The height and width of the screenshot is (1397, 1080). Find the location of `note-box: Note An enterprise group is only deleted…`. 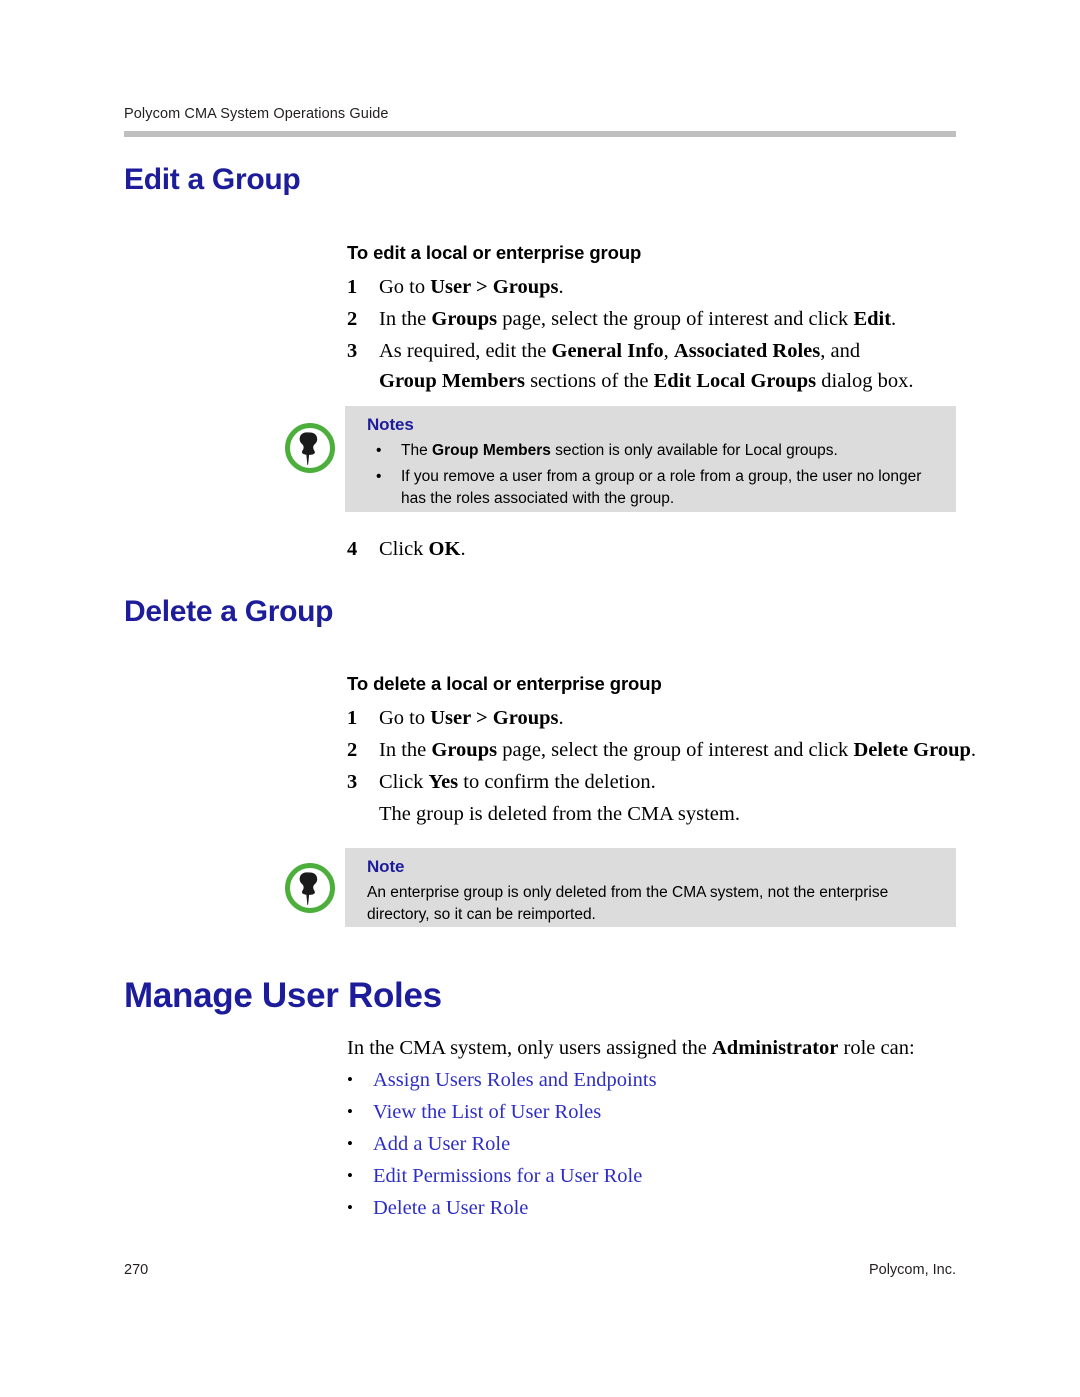

note-box: Note An enterprise group is only deleted… is located at coordinates (650, 887).